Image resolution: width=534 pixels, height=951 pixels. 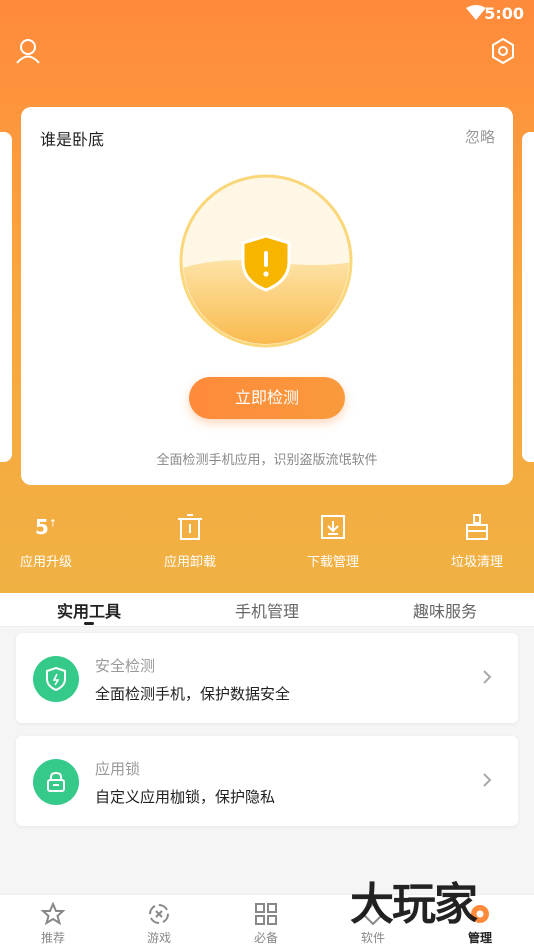 I want to click on next-card-peek, so click(x=528, y=297).